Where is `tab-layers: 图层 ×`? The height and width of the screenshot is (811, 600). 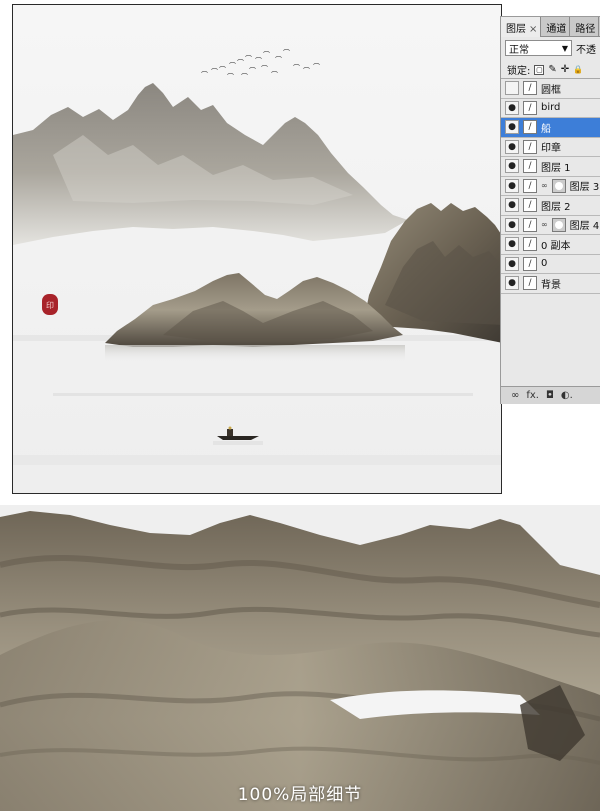
tab-layers: 图层 × is located at coordinates (521, 27).